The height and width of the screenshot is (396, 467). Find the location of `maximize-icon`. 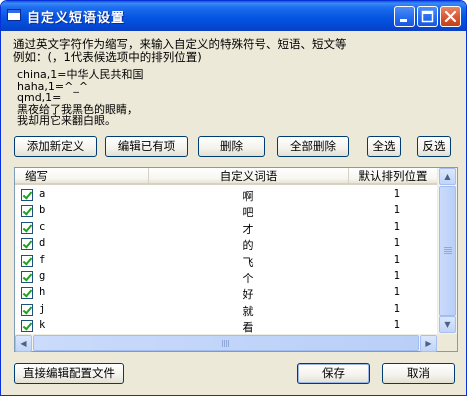

maximize-icon is located at coordinates (427, 16).